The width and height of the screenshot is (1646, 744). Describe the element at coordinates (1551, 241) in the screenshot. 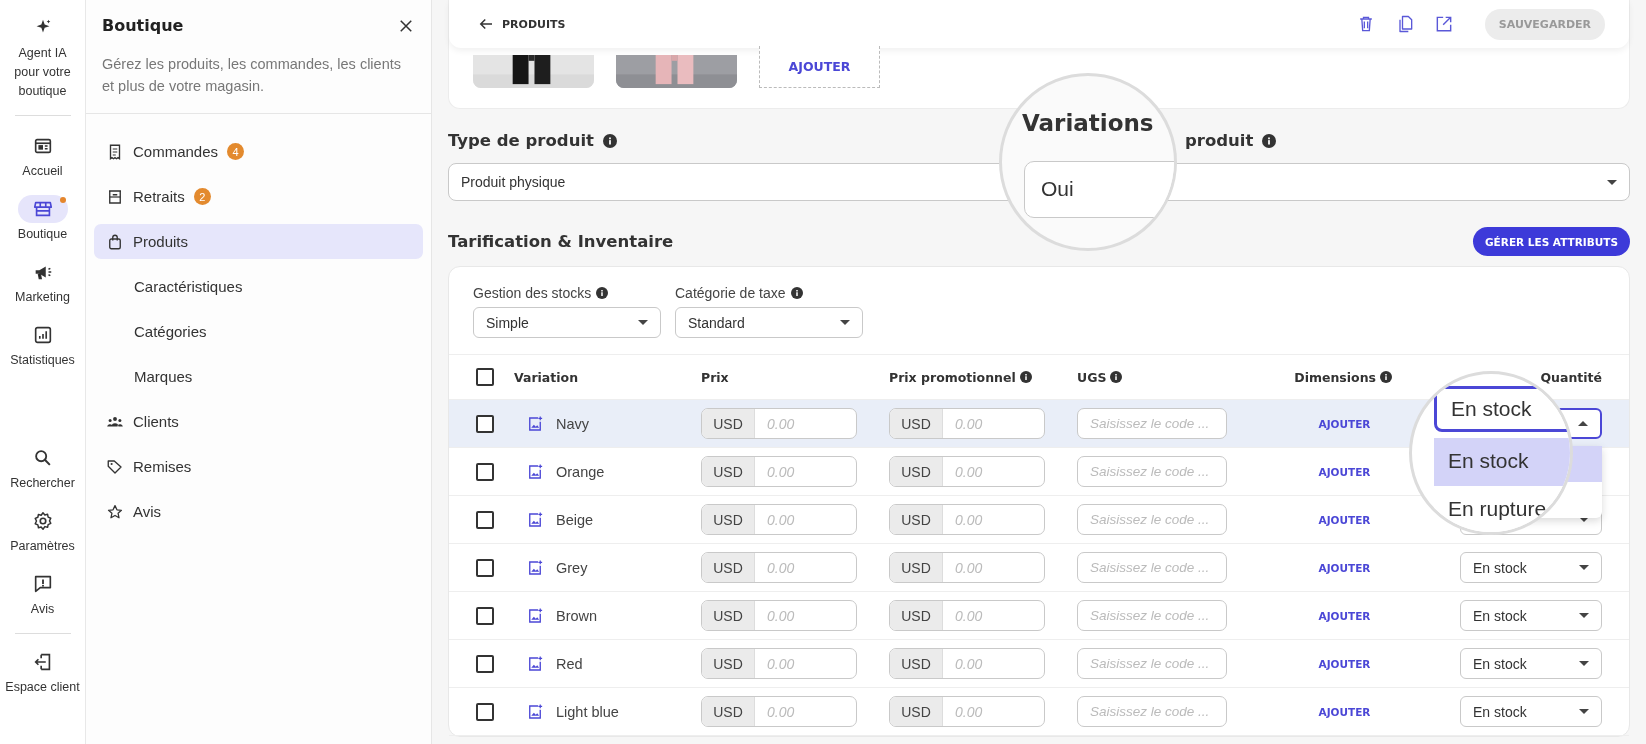

I see `manage-attributes-button: GÉRER LES ATTRIBUTS` at that location.